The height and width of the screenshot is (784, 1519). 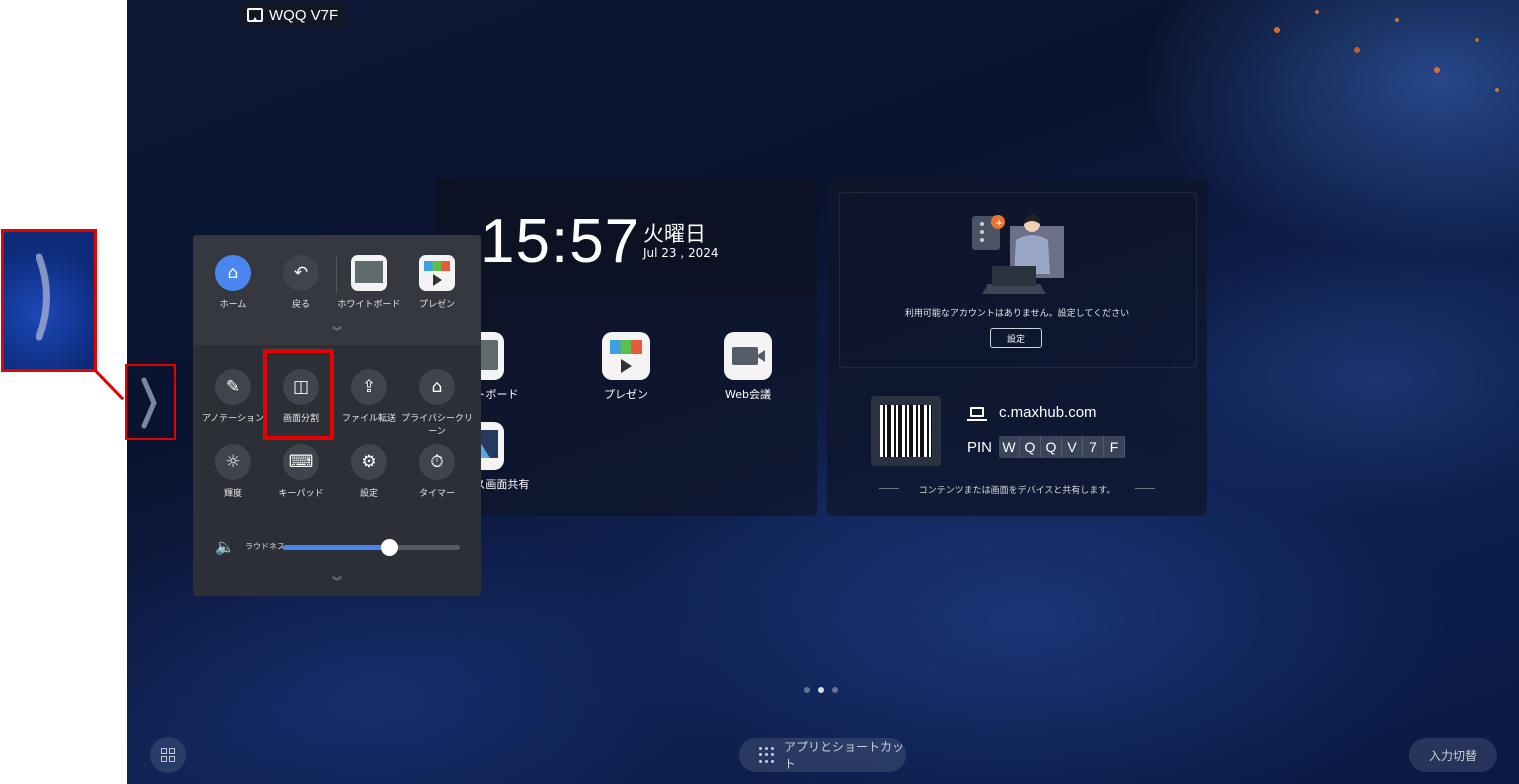 I want to click on apps-shortcuts-button: アプリとショートカット, so click(x=822, y=755).